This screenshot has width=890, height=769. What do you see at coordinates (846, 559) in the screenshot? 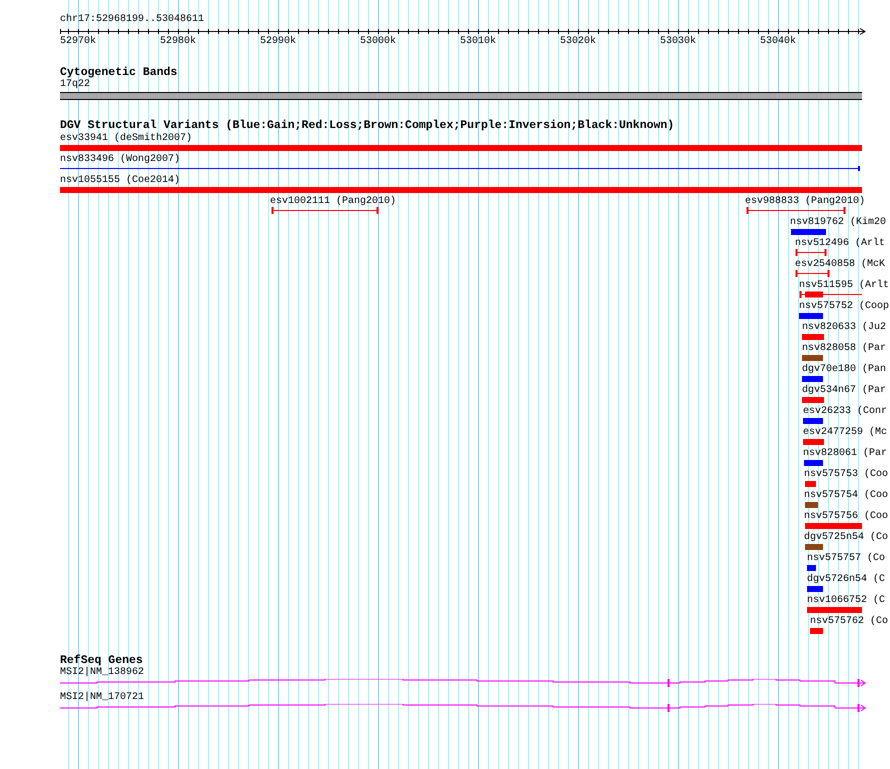
I see `variant-label: nsv575757 (Co` at bounding box center [846, 559].